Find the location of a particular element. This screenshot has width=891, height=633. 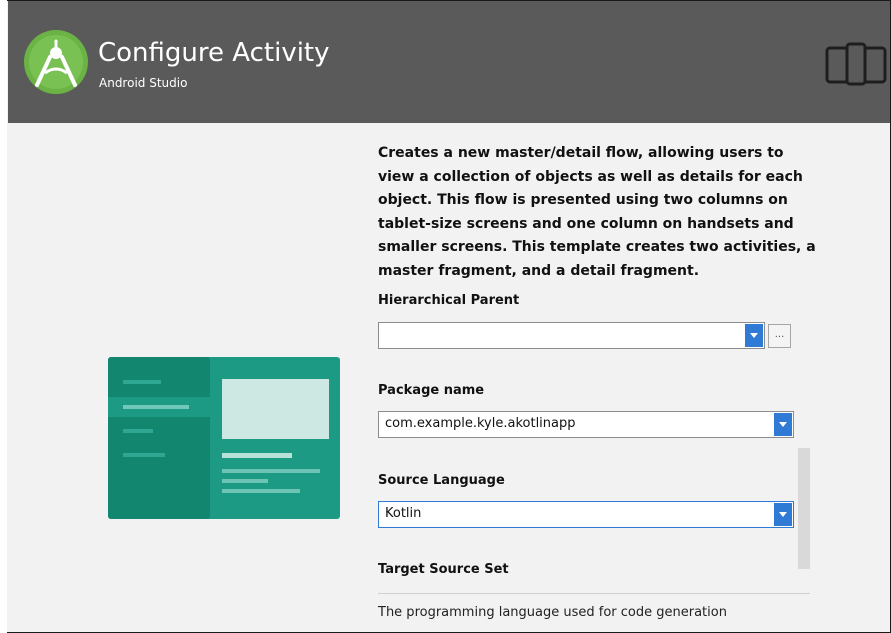

page-title: Configure Activity is located at coordinates (214, 53).